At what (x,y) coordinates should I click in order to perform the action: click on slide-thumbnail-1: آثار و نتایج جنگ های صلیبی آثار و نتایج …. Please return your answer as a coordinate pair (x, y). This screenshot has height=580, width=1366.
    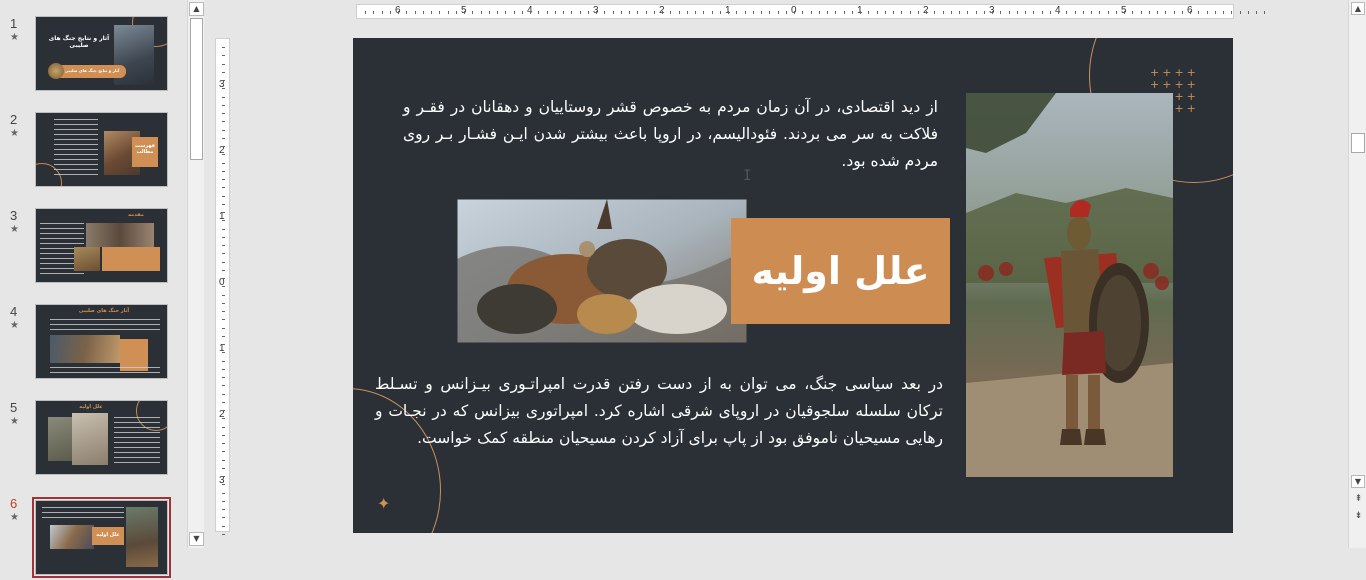
    Looking at the image, I should click on (101, 53).